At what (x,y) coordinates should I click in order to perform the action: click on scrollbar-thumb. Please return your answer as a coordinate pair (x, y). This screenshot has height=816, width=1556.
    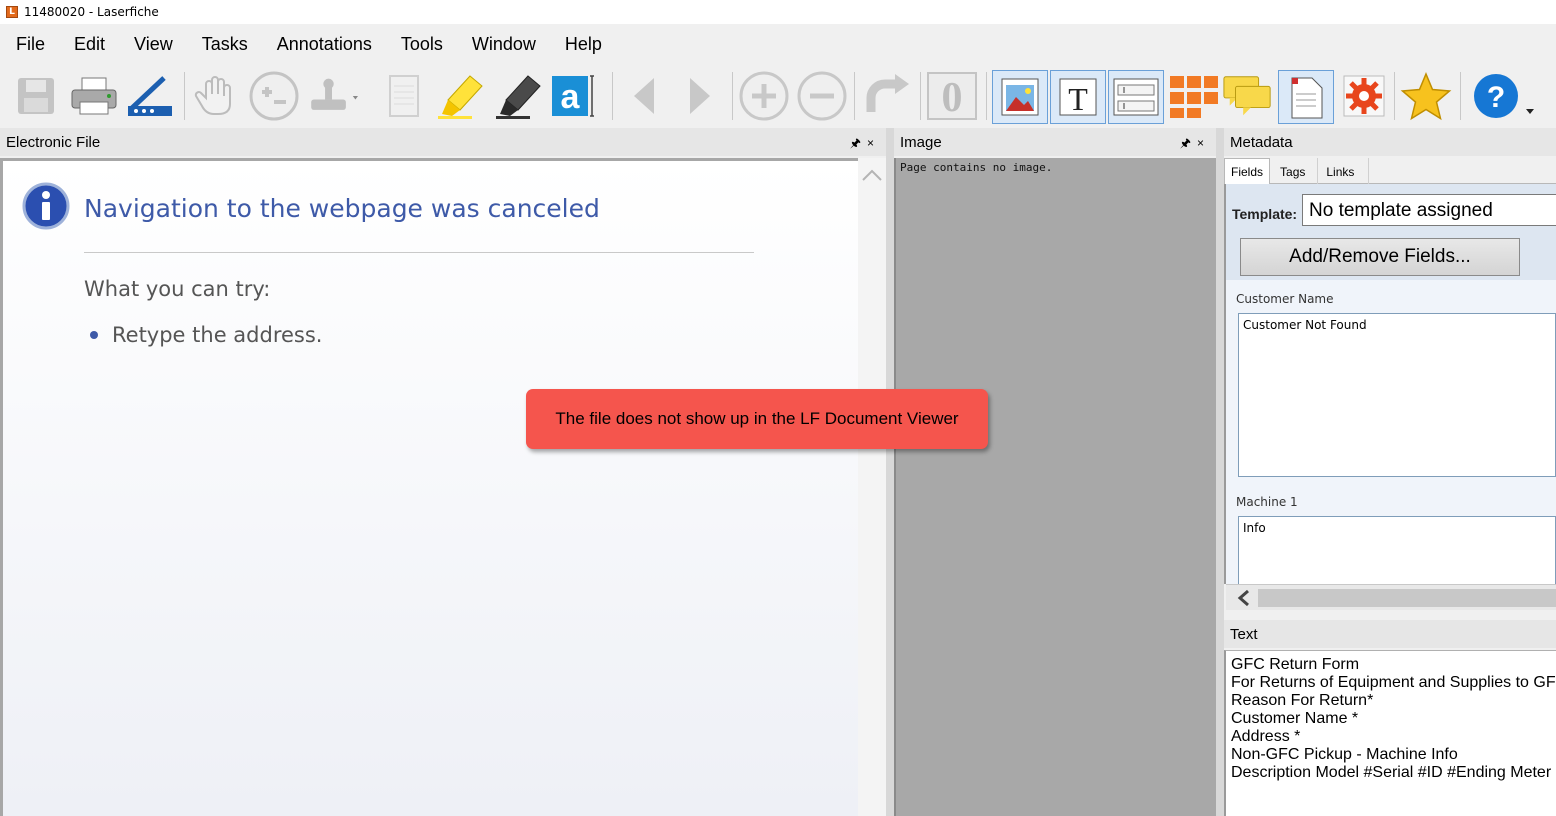
    Looking at the image, I should click on (1407, 598).